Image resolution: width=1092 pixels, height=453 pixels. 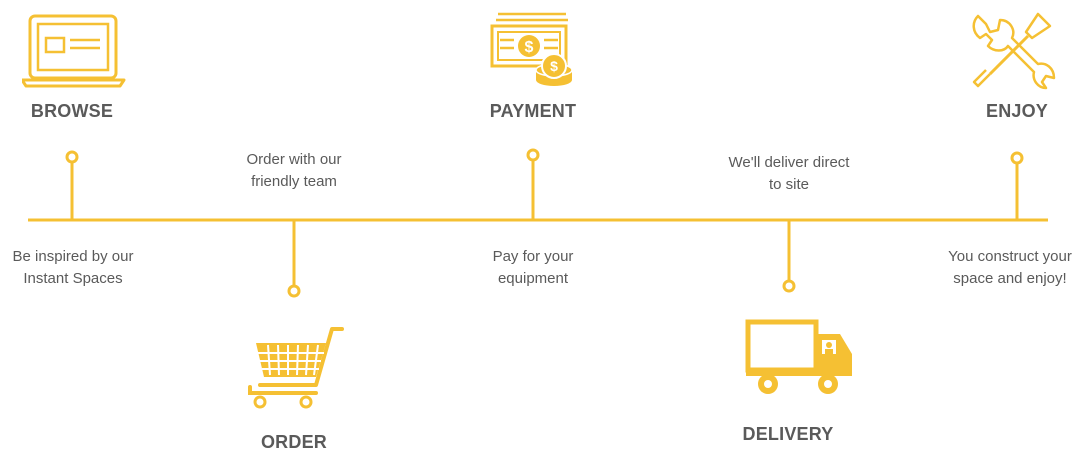 I want to click on enjoy-title: ENJOY, so click(x=1017, y=111).